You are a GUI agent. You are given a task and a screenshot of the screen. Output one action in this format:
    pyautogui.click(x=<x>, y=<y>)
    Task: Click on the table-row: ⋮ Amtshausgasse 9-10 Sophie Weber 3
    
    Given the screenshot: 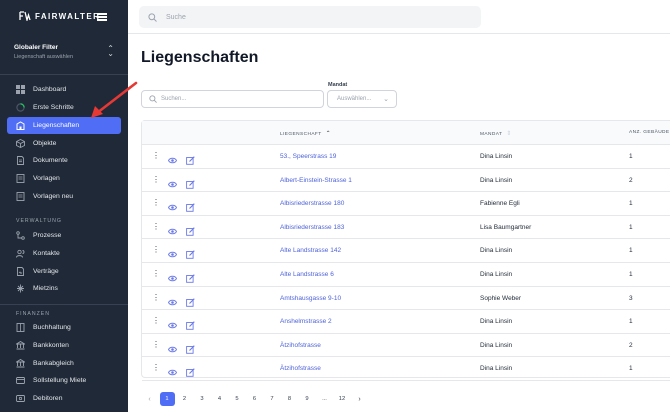 What is the action you would take?
    pyautogui.click(x=406, y=299)
    